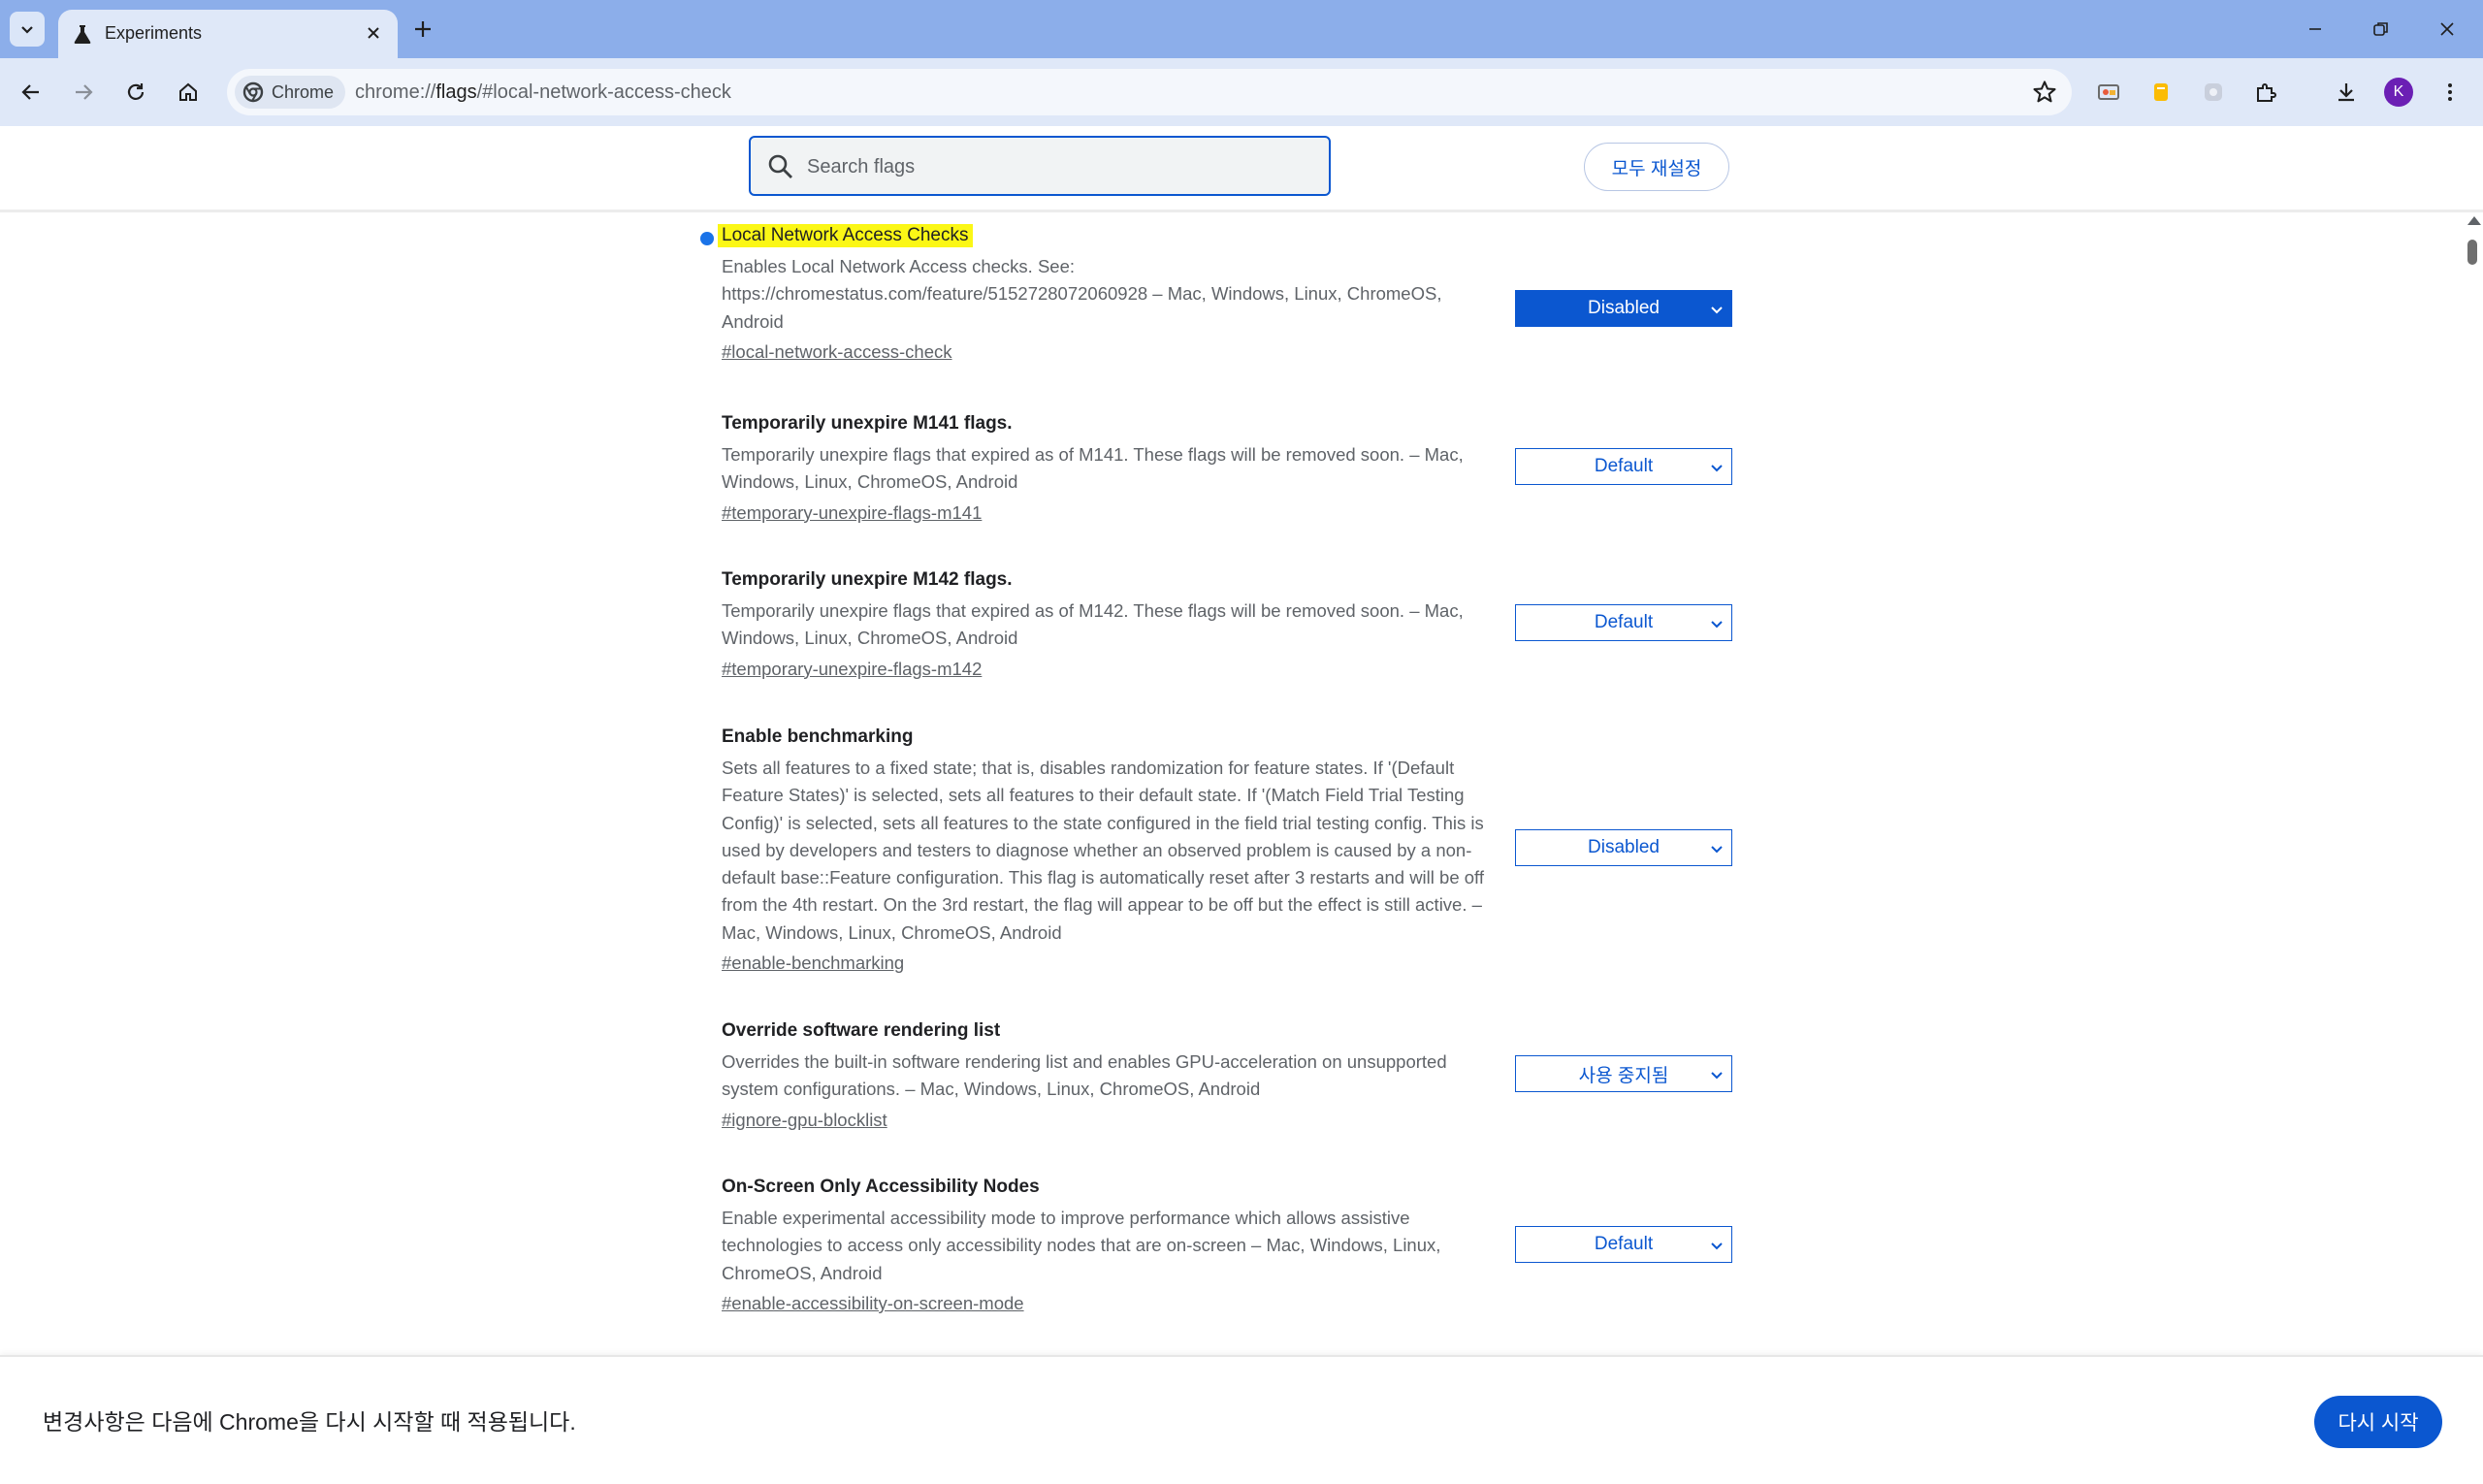 Image resolution: width=2483 pixels, height=1484 pixels. Describe the element at coordinates (881, 1187) in the screenshot. I see `flag-name: On-Screen Only Accessibility Nodes` at that location.